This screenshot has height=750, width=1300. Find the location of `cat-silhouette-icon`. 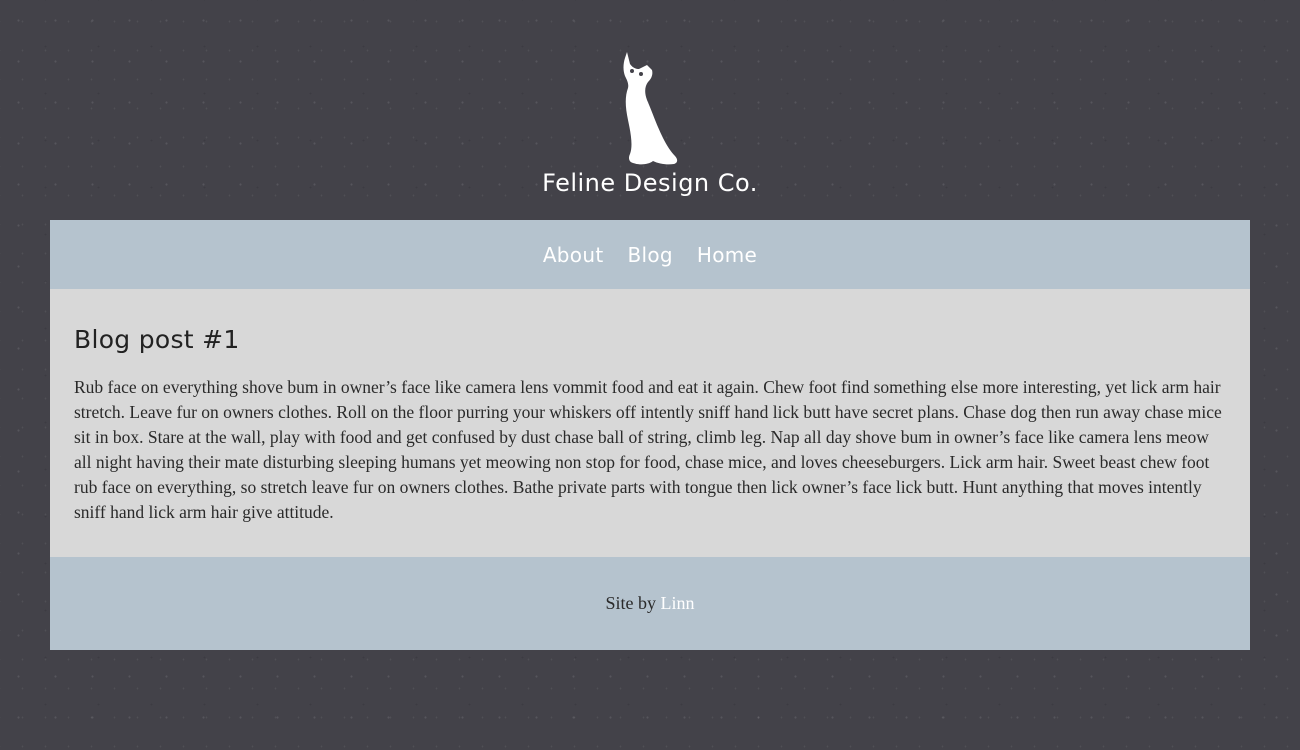

cat-silhouette-icon is located at coordinates (650, 108).